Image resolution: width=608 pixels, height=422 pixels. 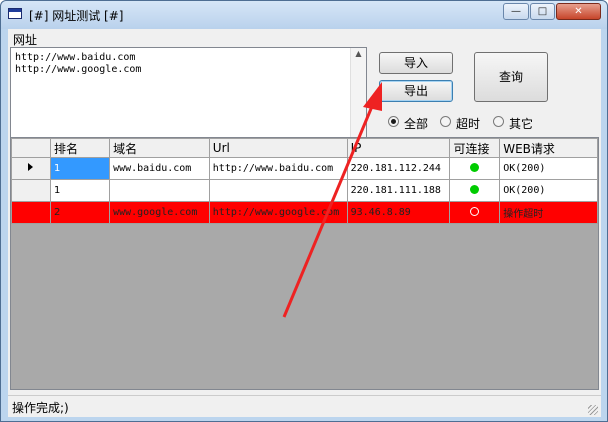 I want to click on minimize-button: —, so click(x=516, y=11).